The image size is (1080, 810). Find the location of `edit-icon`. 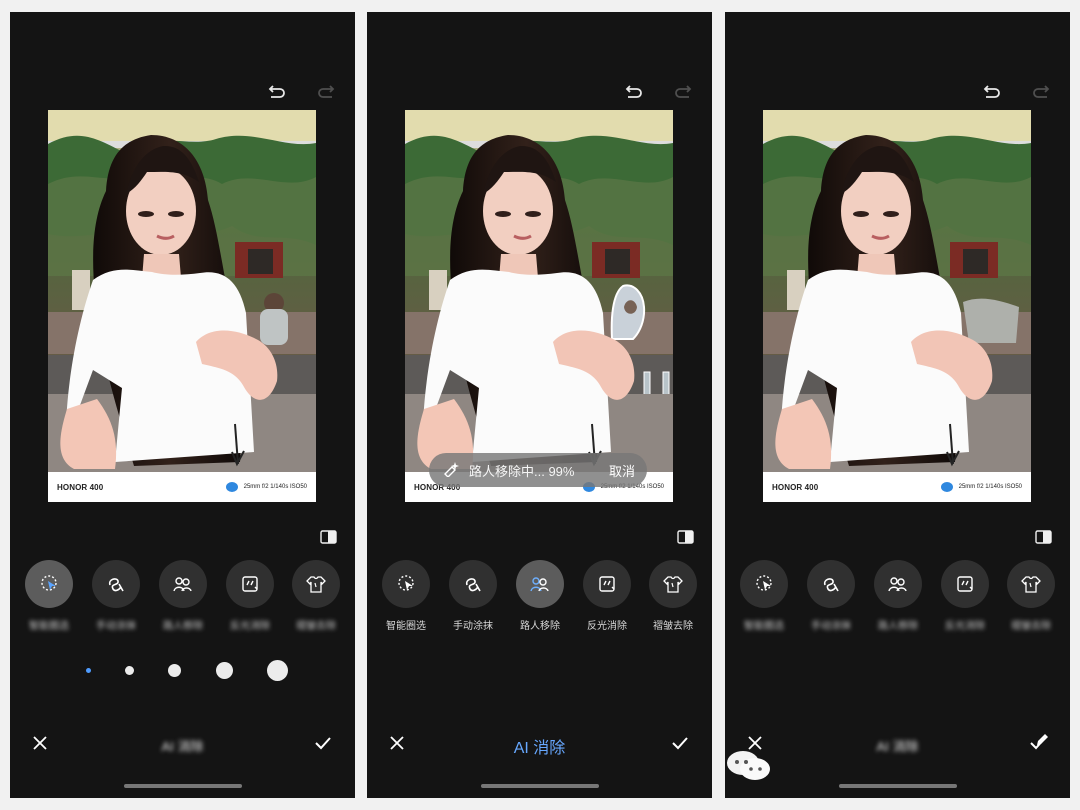

edit-icon is located at coordinates (1042, 740).